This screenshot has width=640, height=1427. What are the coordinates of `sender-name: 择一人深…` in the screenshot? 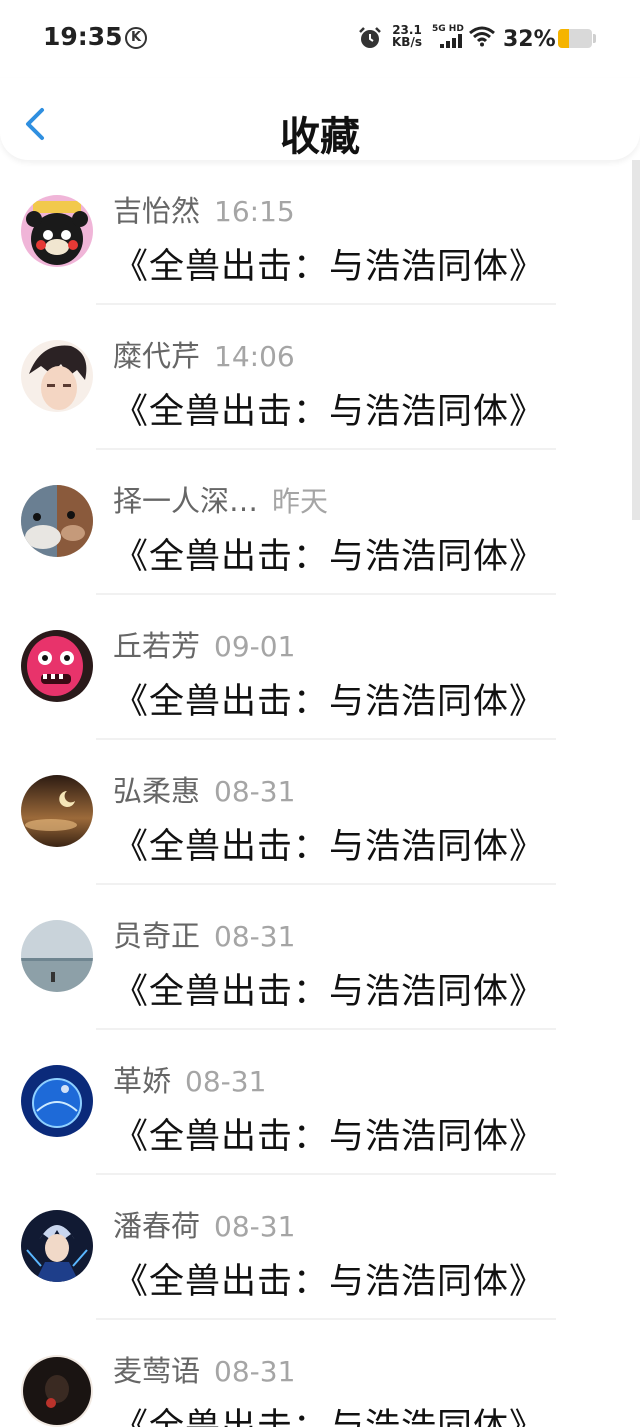 It's located at (186, 501).